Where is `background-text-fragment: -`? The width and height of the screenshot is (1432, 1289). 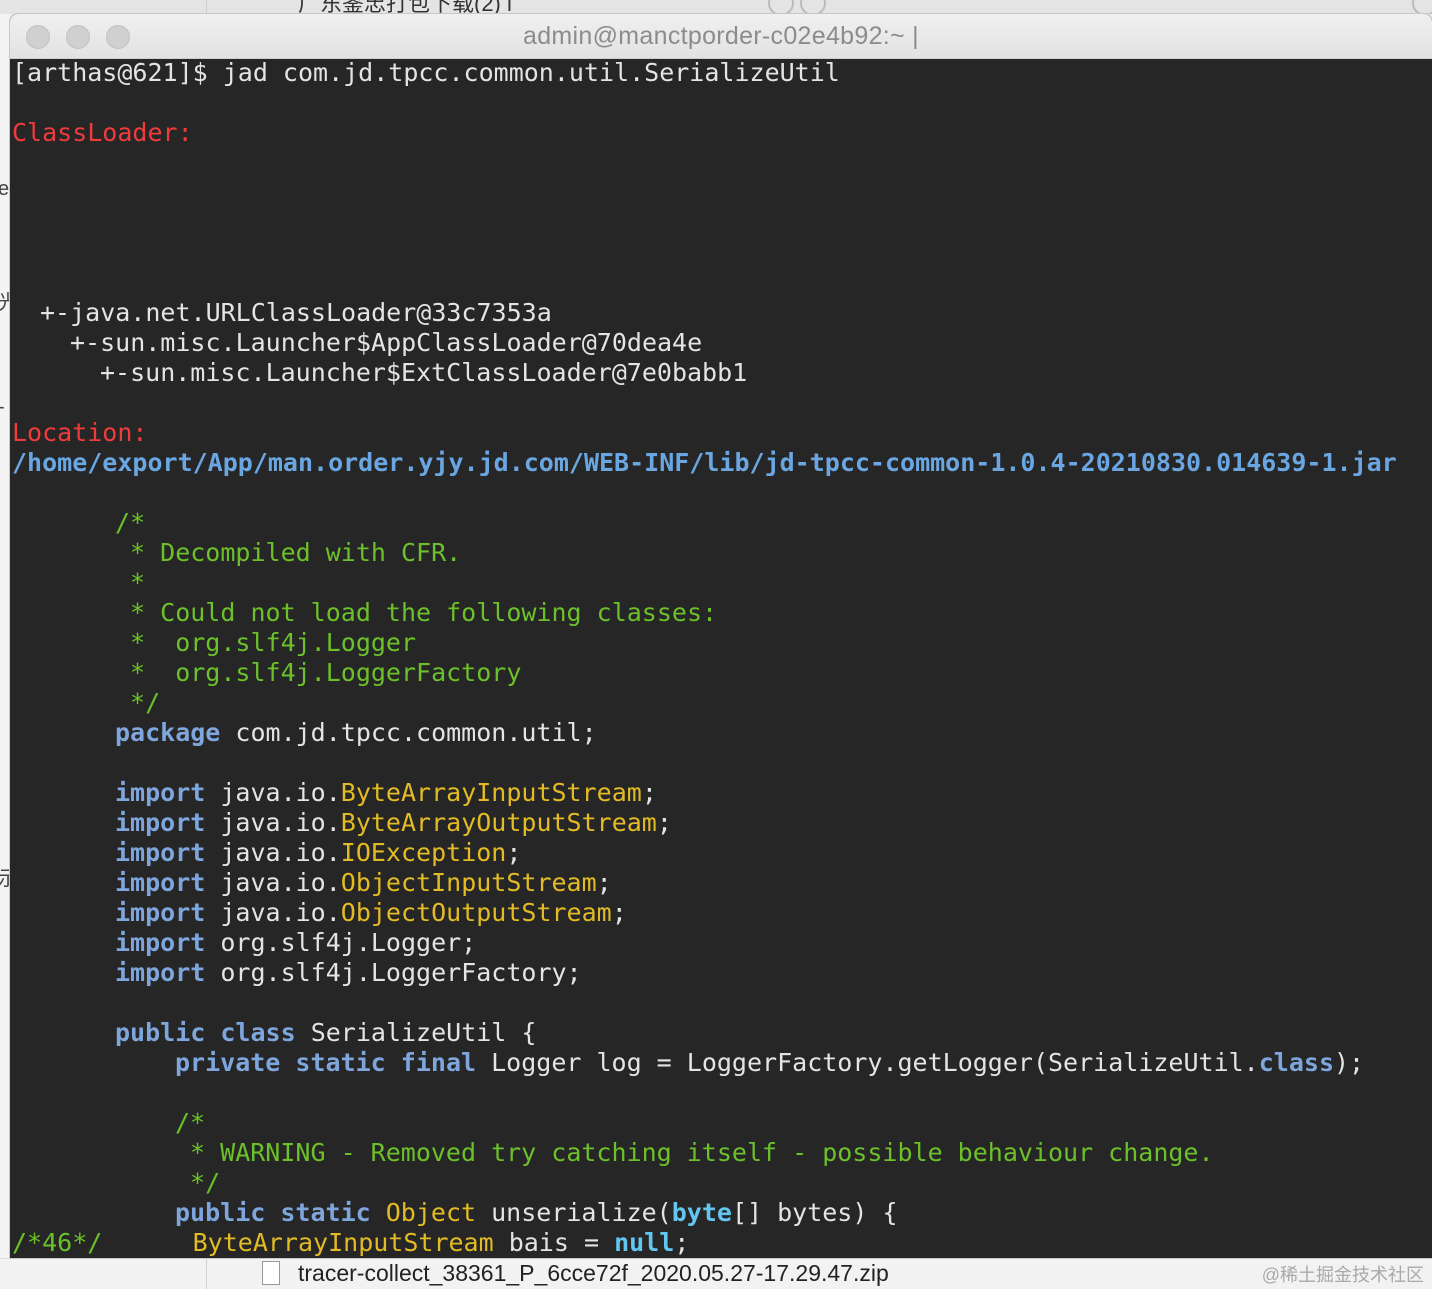 background-text-fragment: - is located at coordinates (2, 407).